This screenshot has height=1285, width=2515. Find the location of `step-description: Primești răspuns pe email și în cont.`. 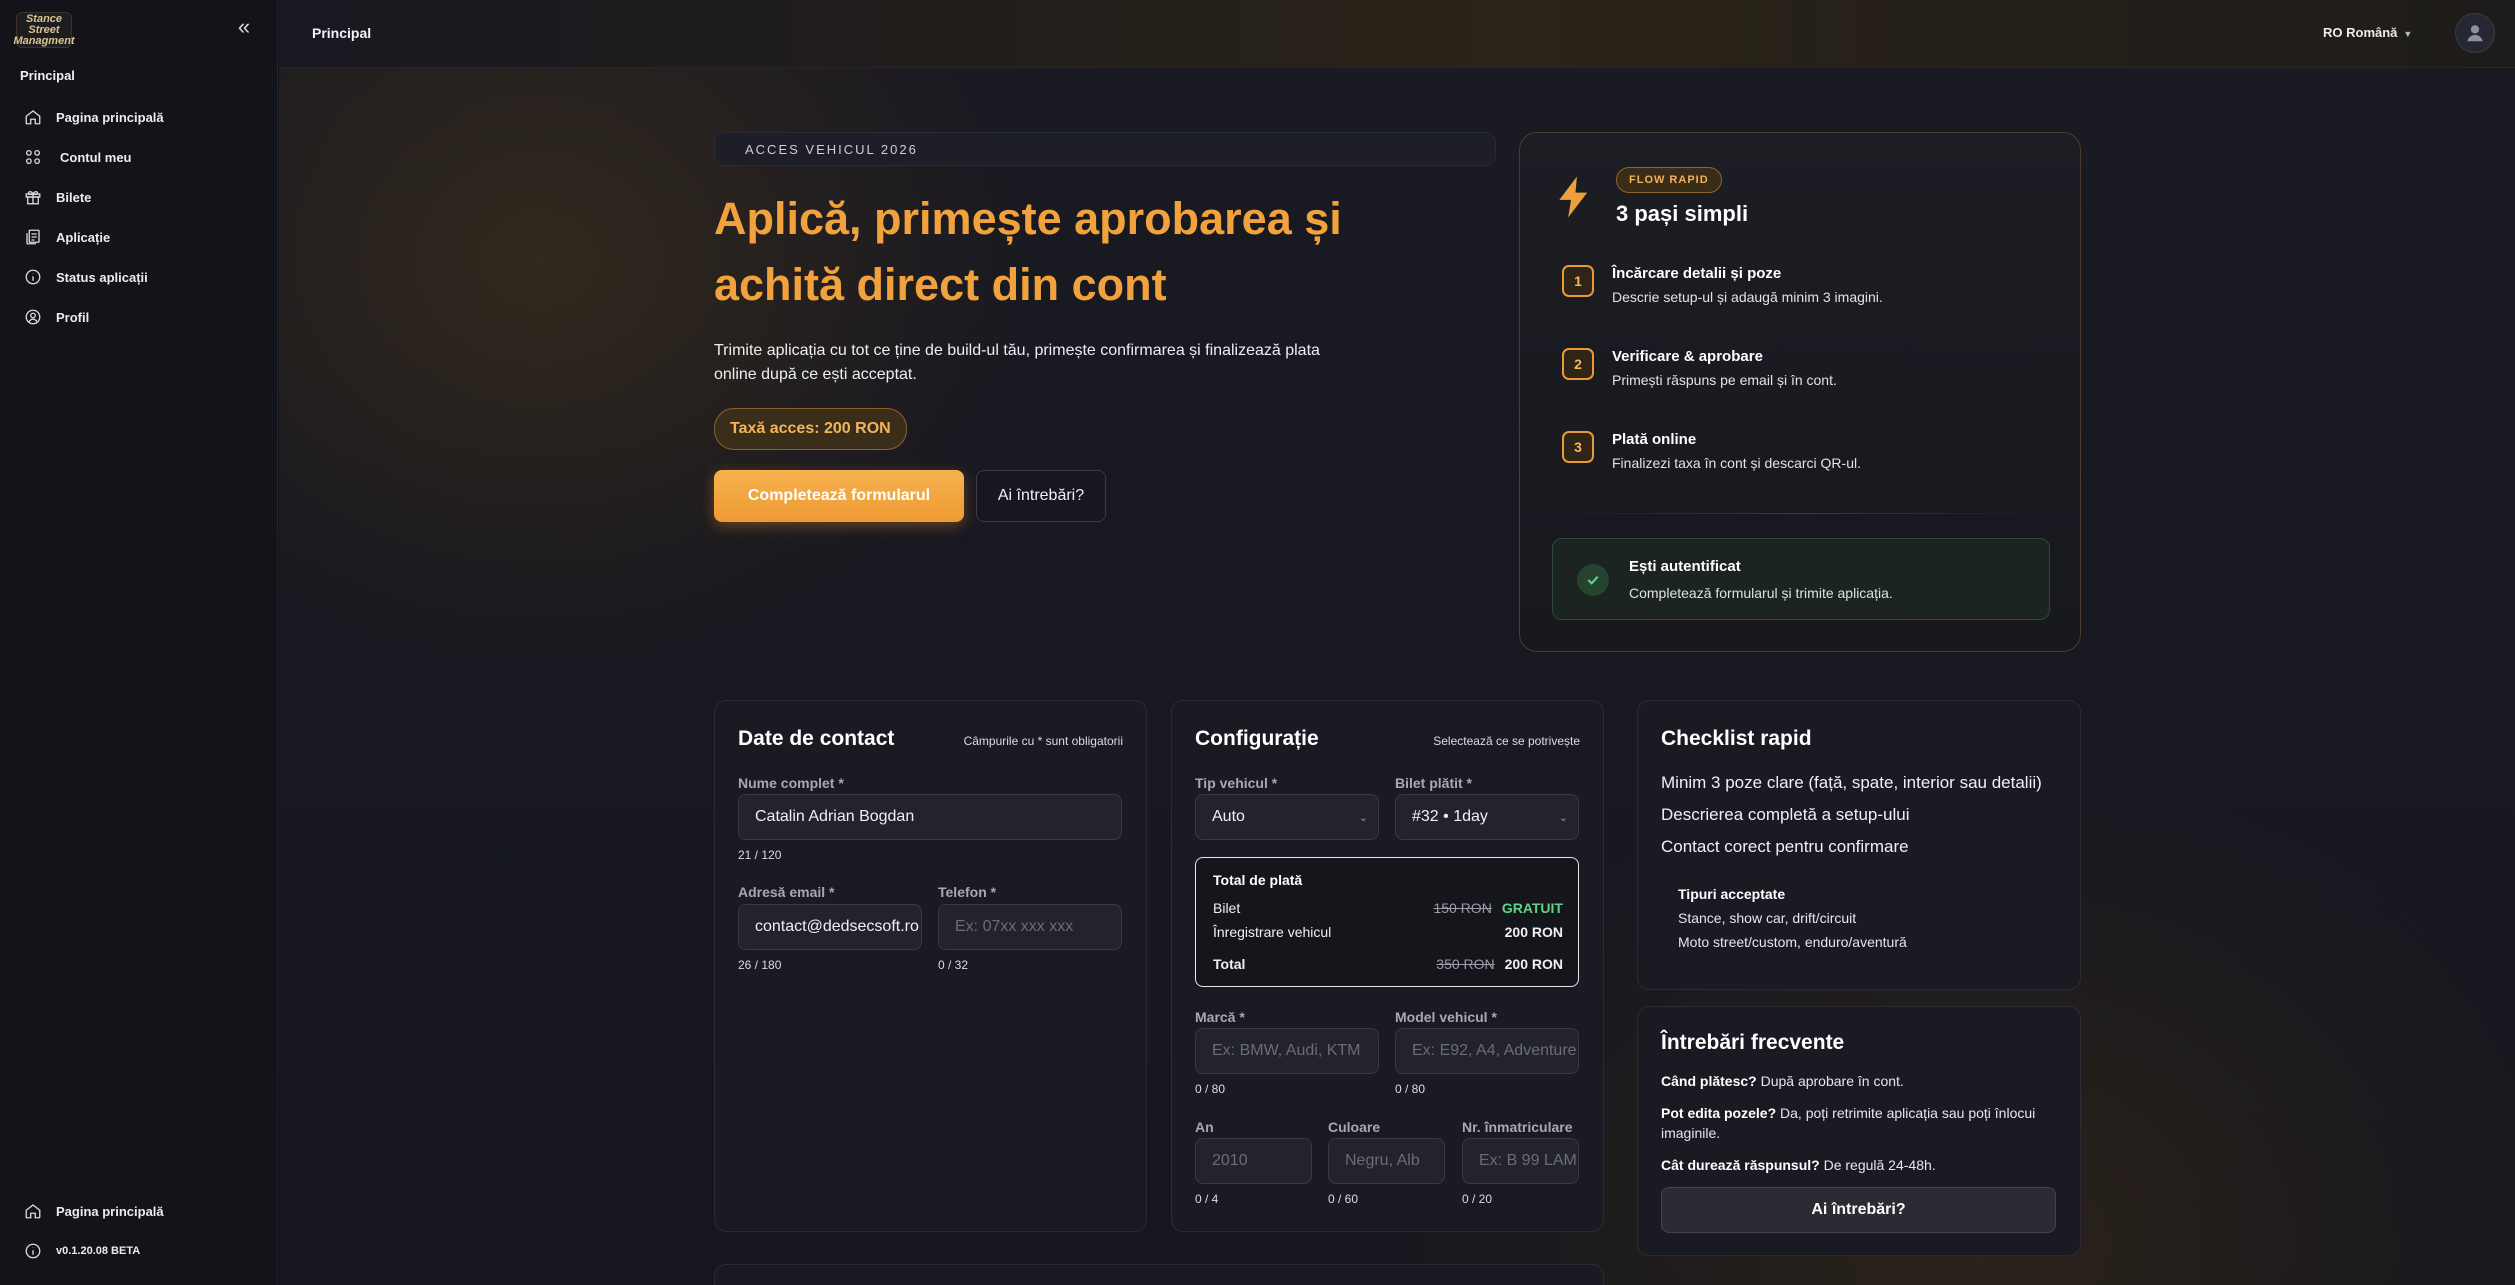

step-description: Primești răspuns pe email și în cont. is located at coordinates (1724, 380).